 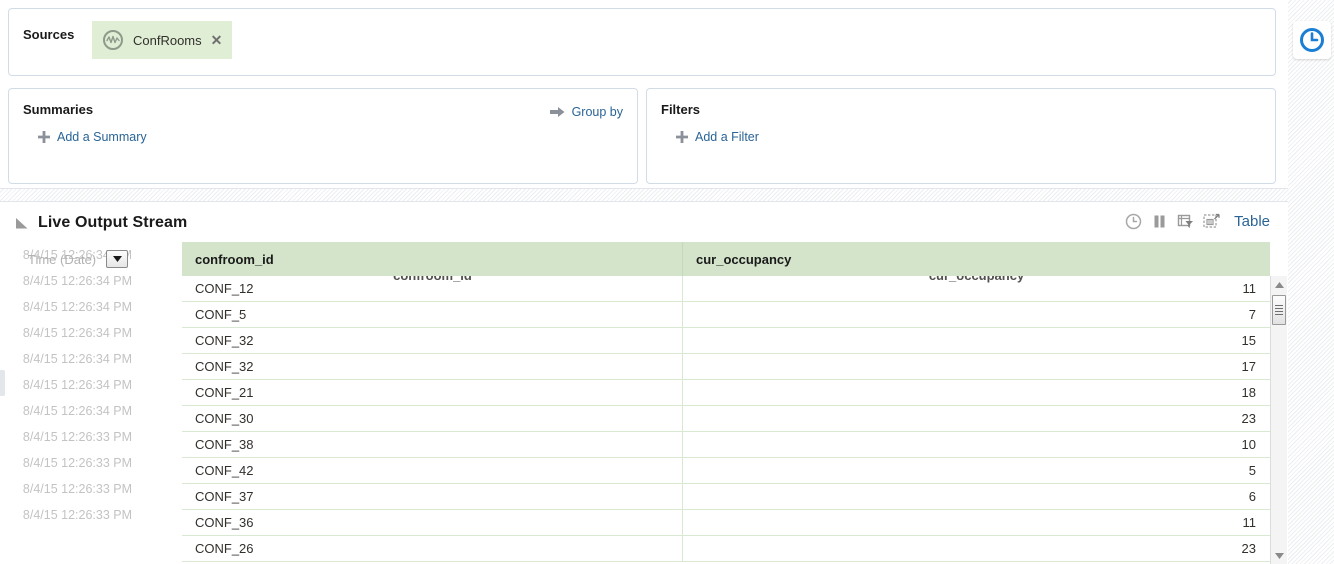 I want to click on clock-icon, so click(x=1133, y=221).